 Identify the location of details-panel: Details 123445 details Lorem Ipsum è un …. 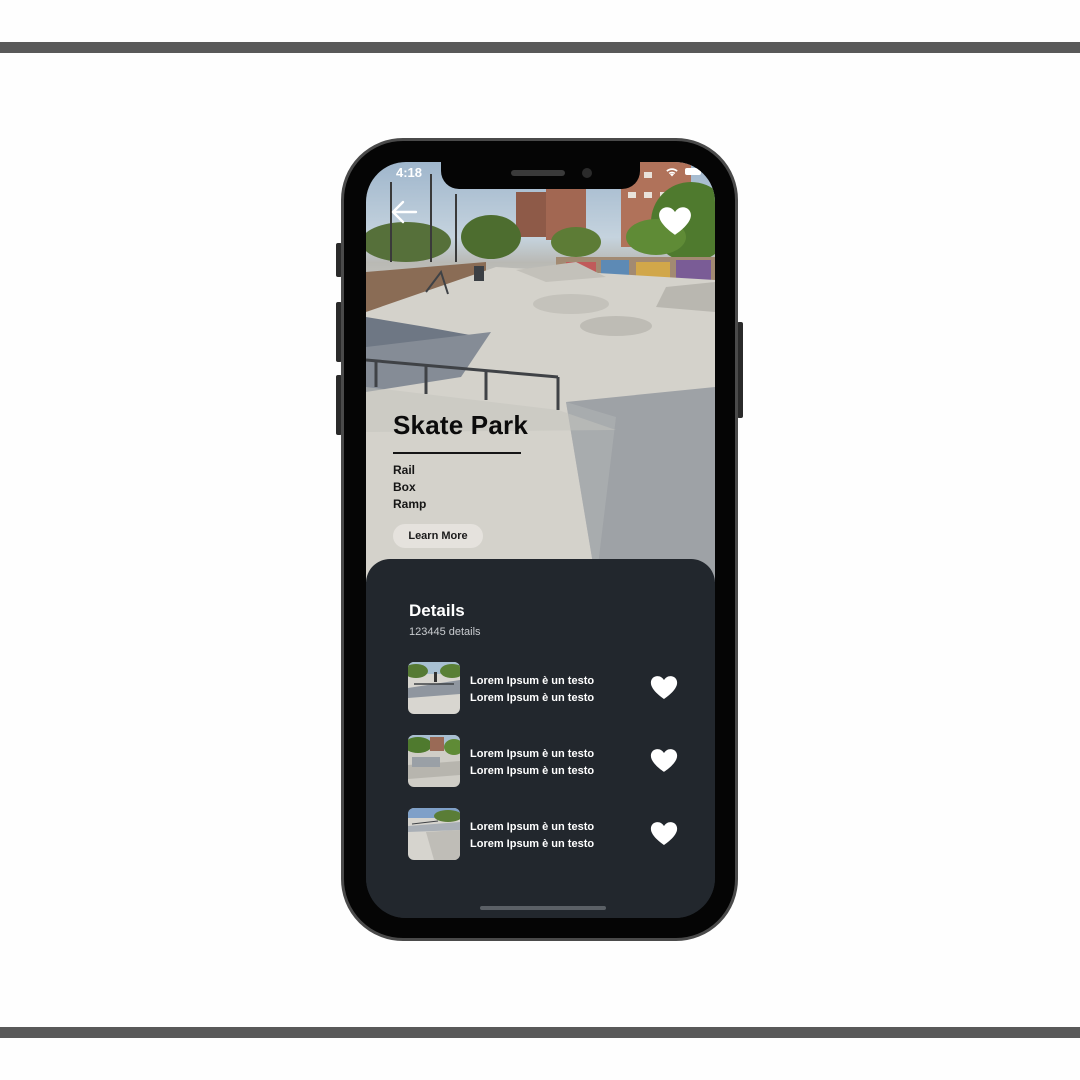
(540, 738).